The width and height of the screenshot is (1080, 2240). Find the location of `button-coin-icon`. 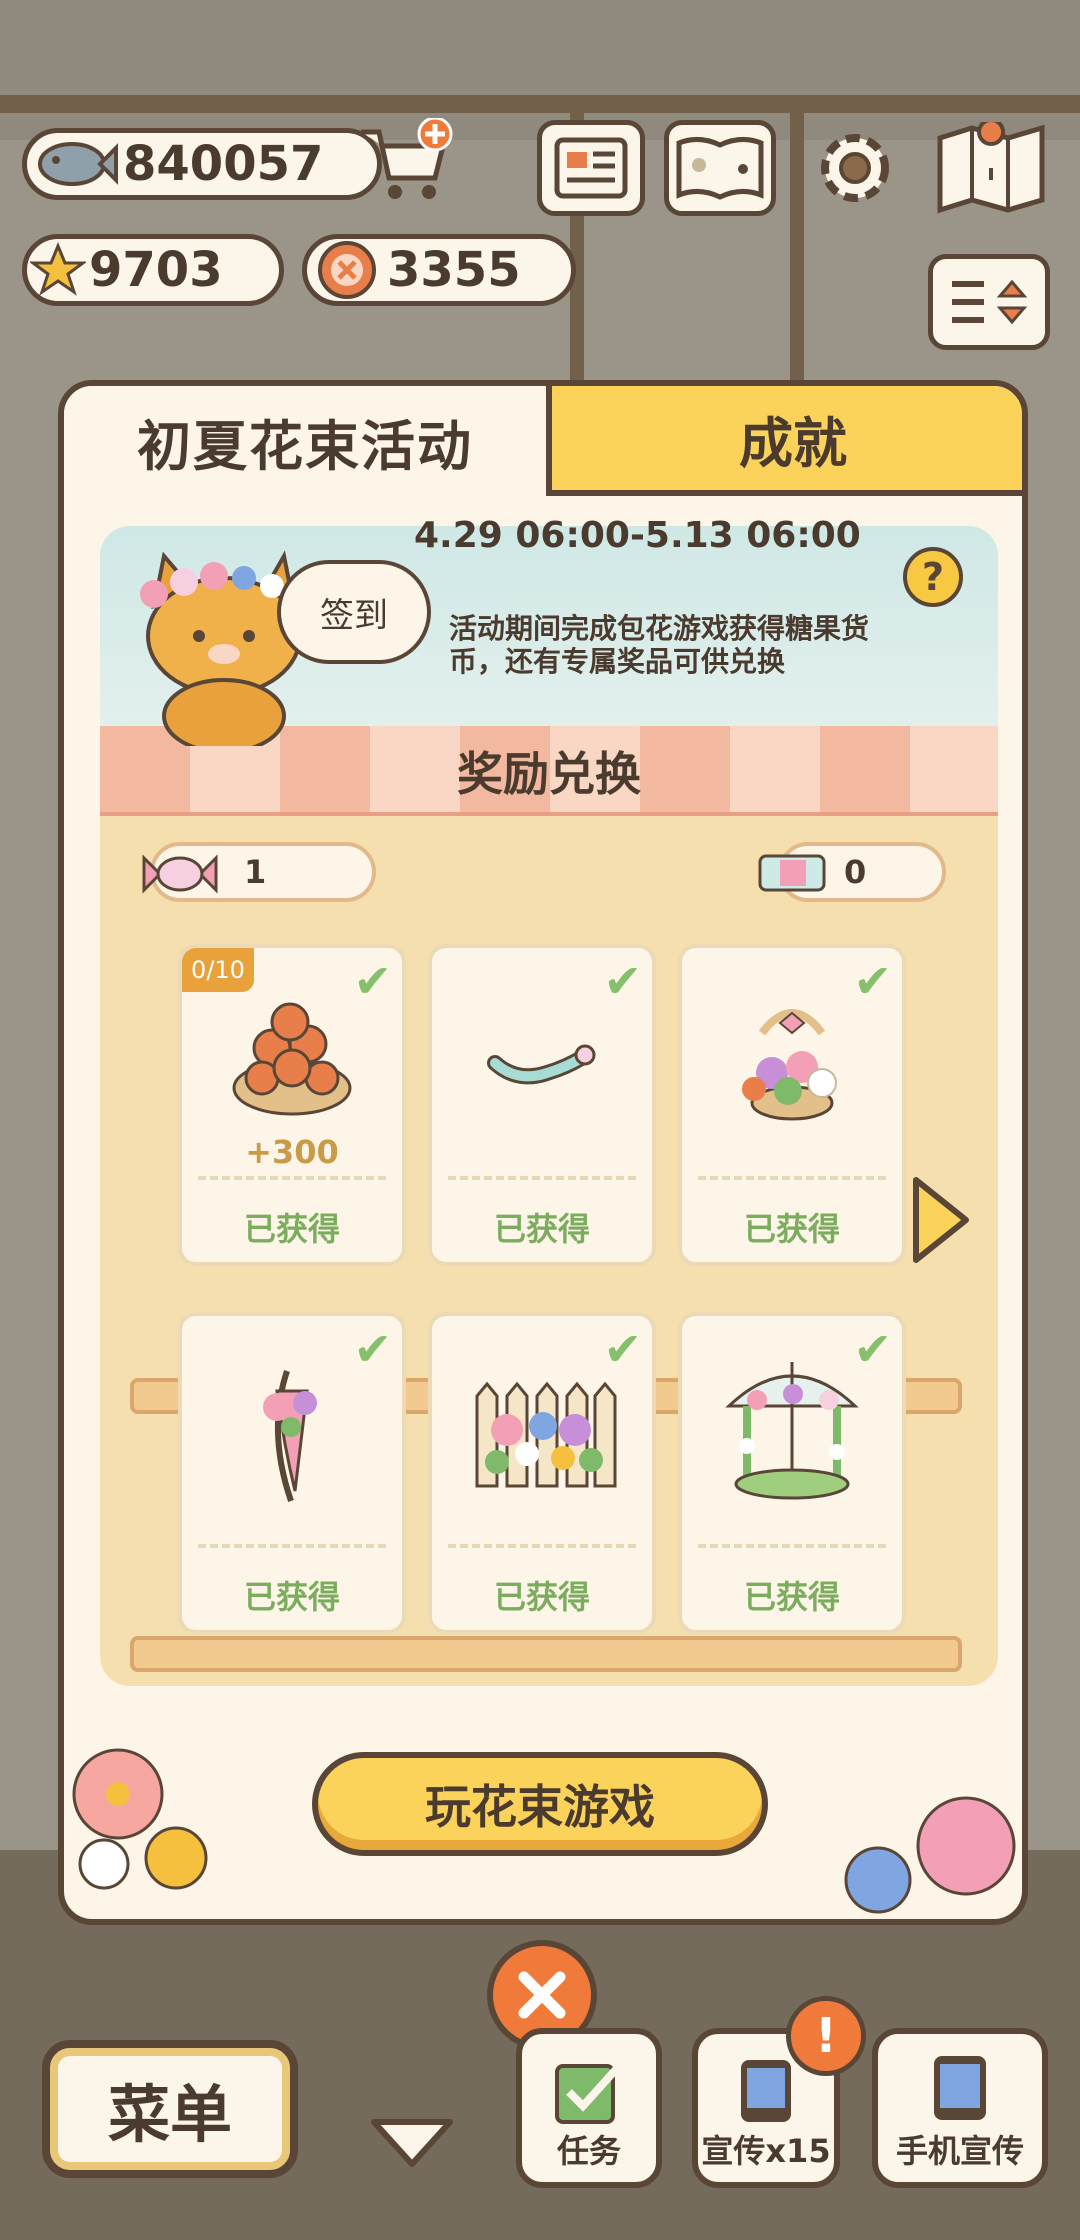

button-coin-icon is located at coordinates (347, 270).